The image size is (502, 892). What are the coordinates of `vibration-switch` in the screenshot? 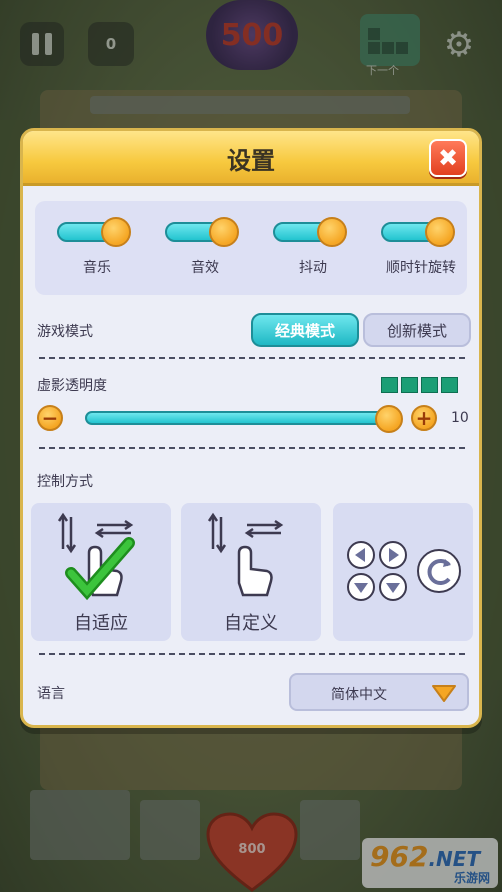 It's located at (310, 232).